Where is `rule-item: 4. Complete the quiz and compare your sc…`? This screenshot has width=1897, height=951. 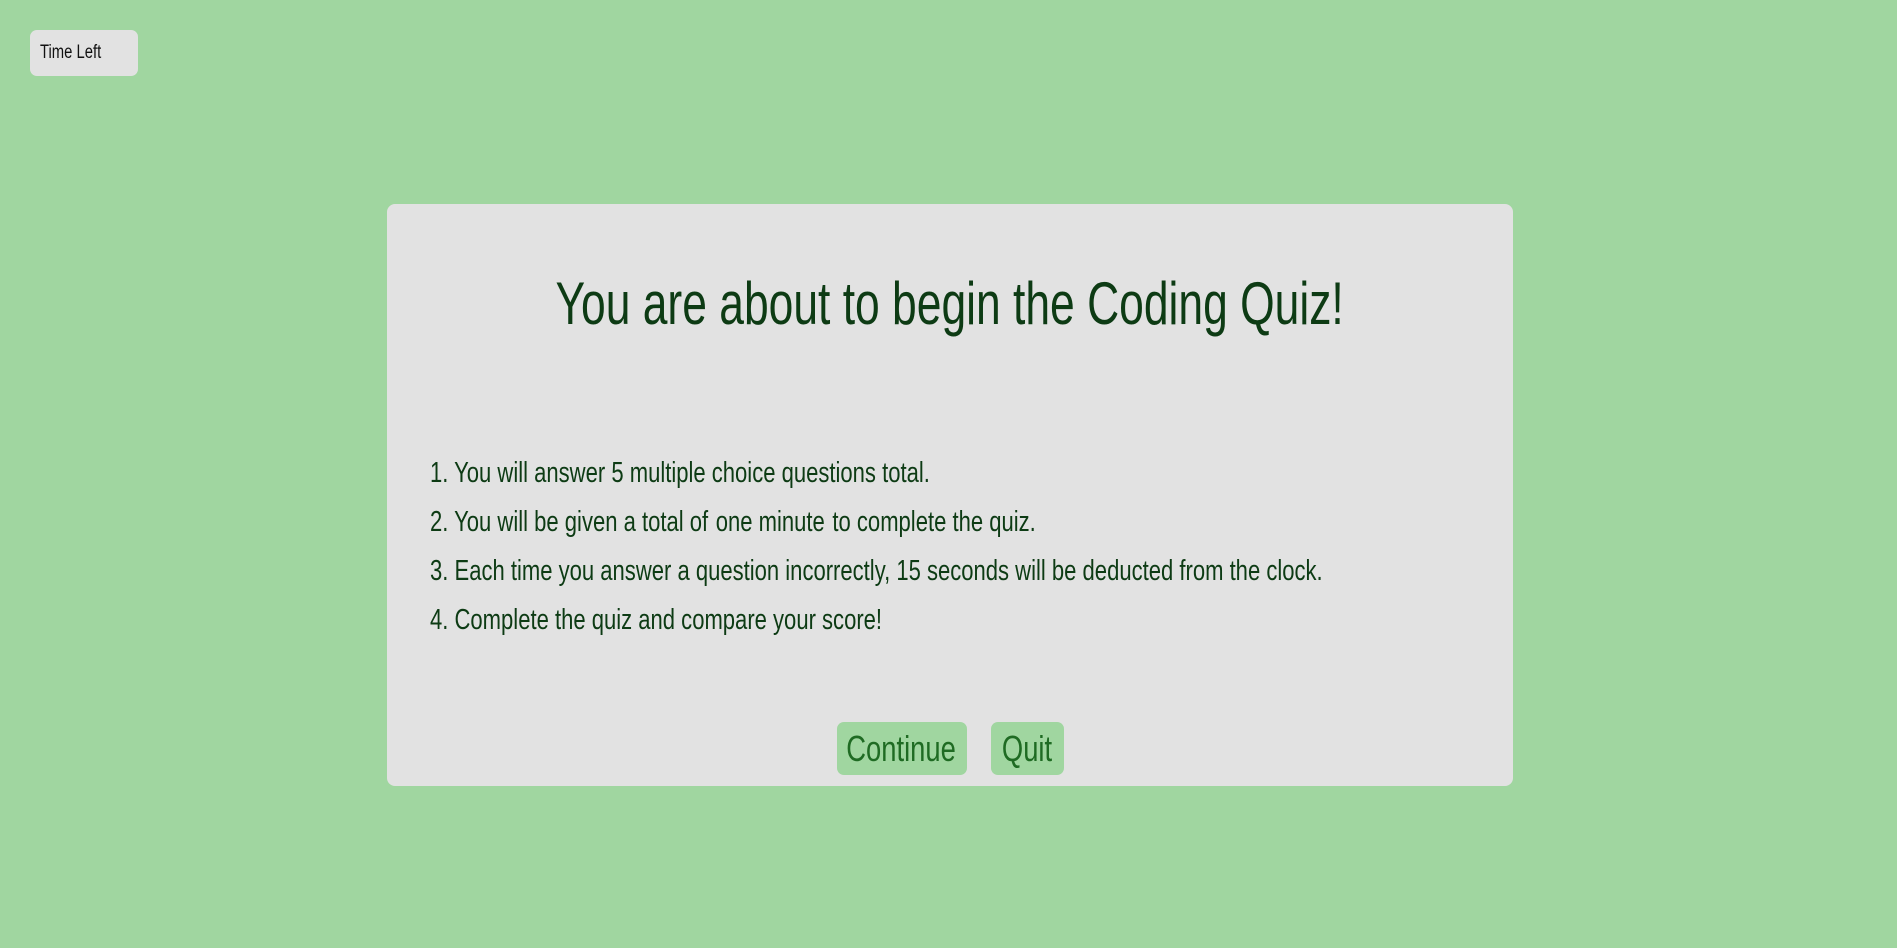 rule-item: 4. Complete the quiz and compare your sc… is located at coordinates (656, 620).